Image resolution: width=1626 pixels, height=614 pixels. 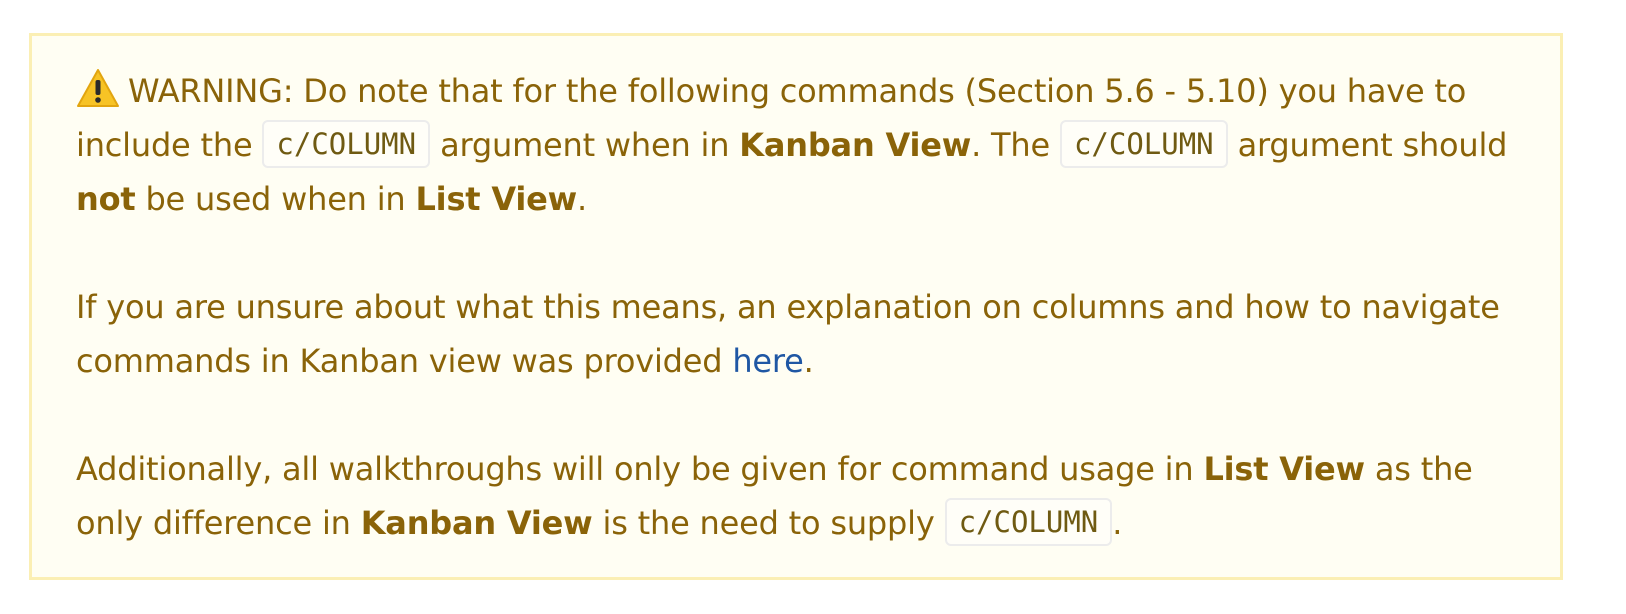 I want to click on here-link: here, so click(x=768, y=361).